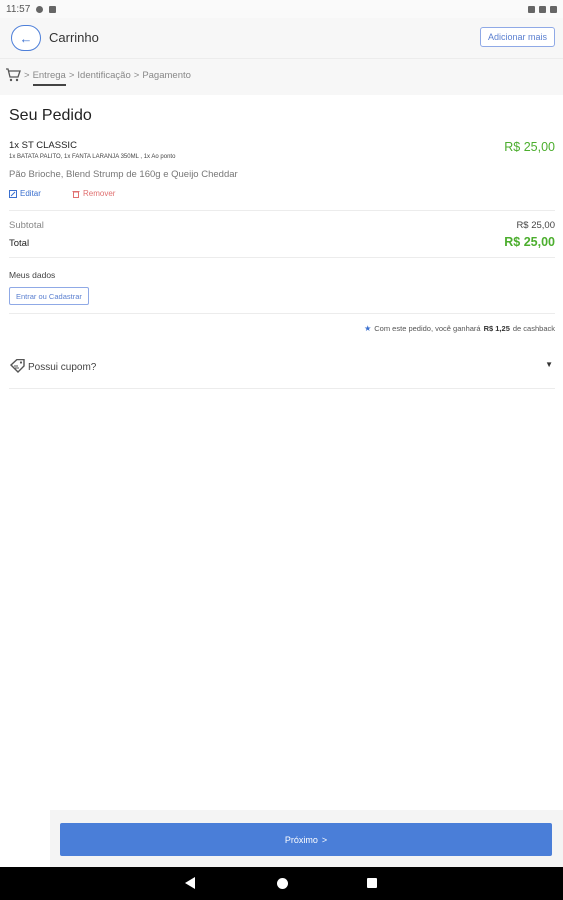 The height and width of the screenshot is (900, 563). I want to click on cashback-prefix: Com este pedido, você ganhará, so click(427, 328).